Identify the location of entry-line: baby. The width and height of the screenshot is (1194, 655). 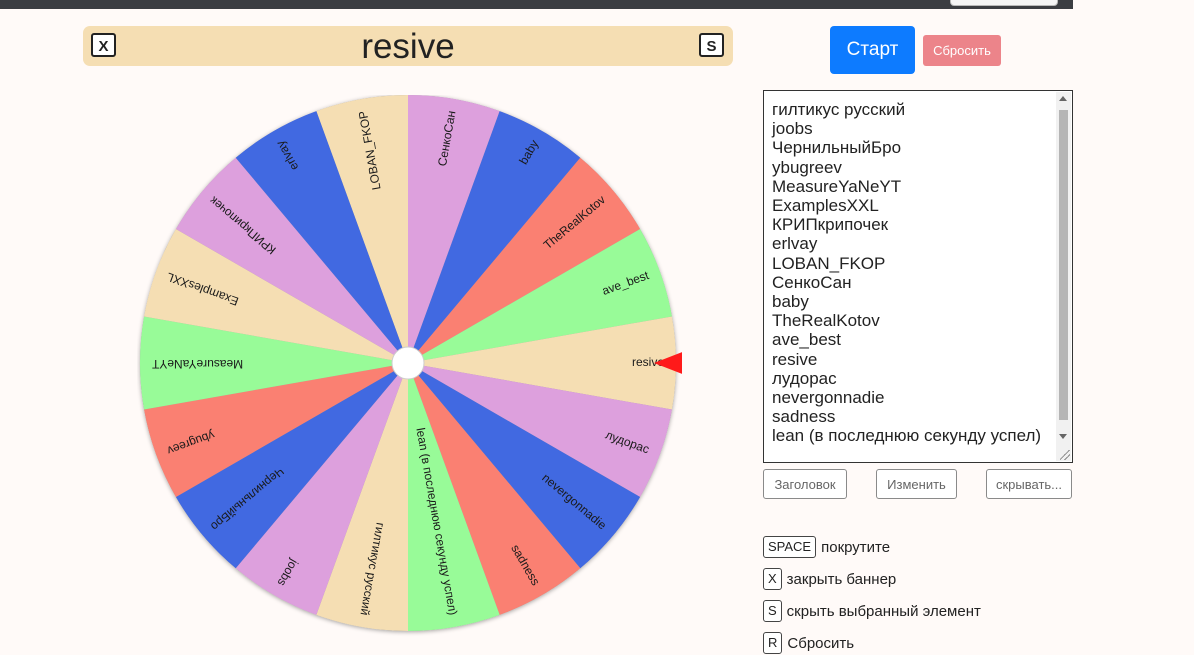
(790, 302).